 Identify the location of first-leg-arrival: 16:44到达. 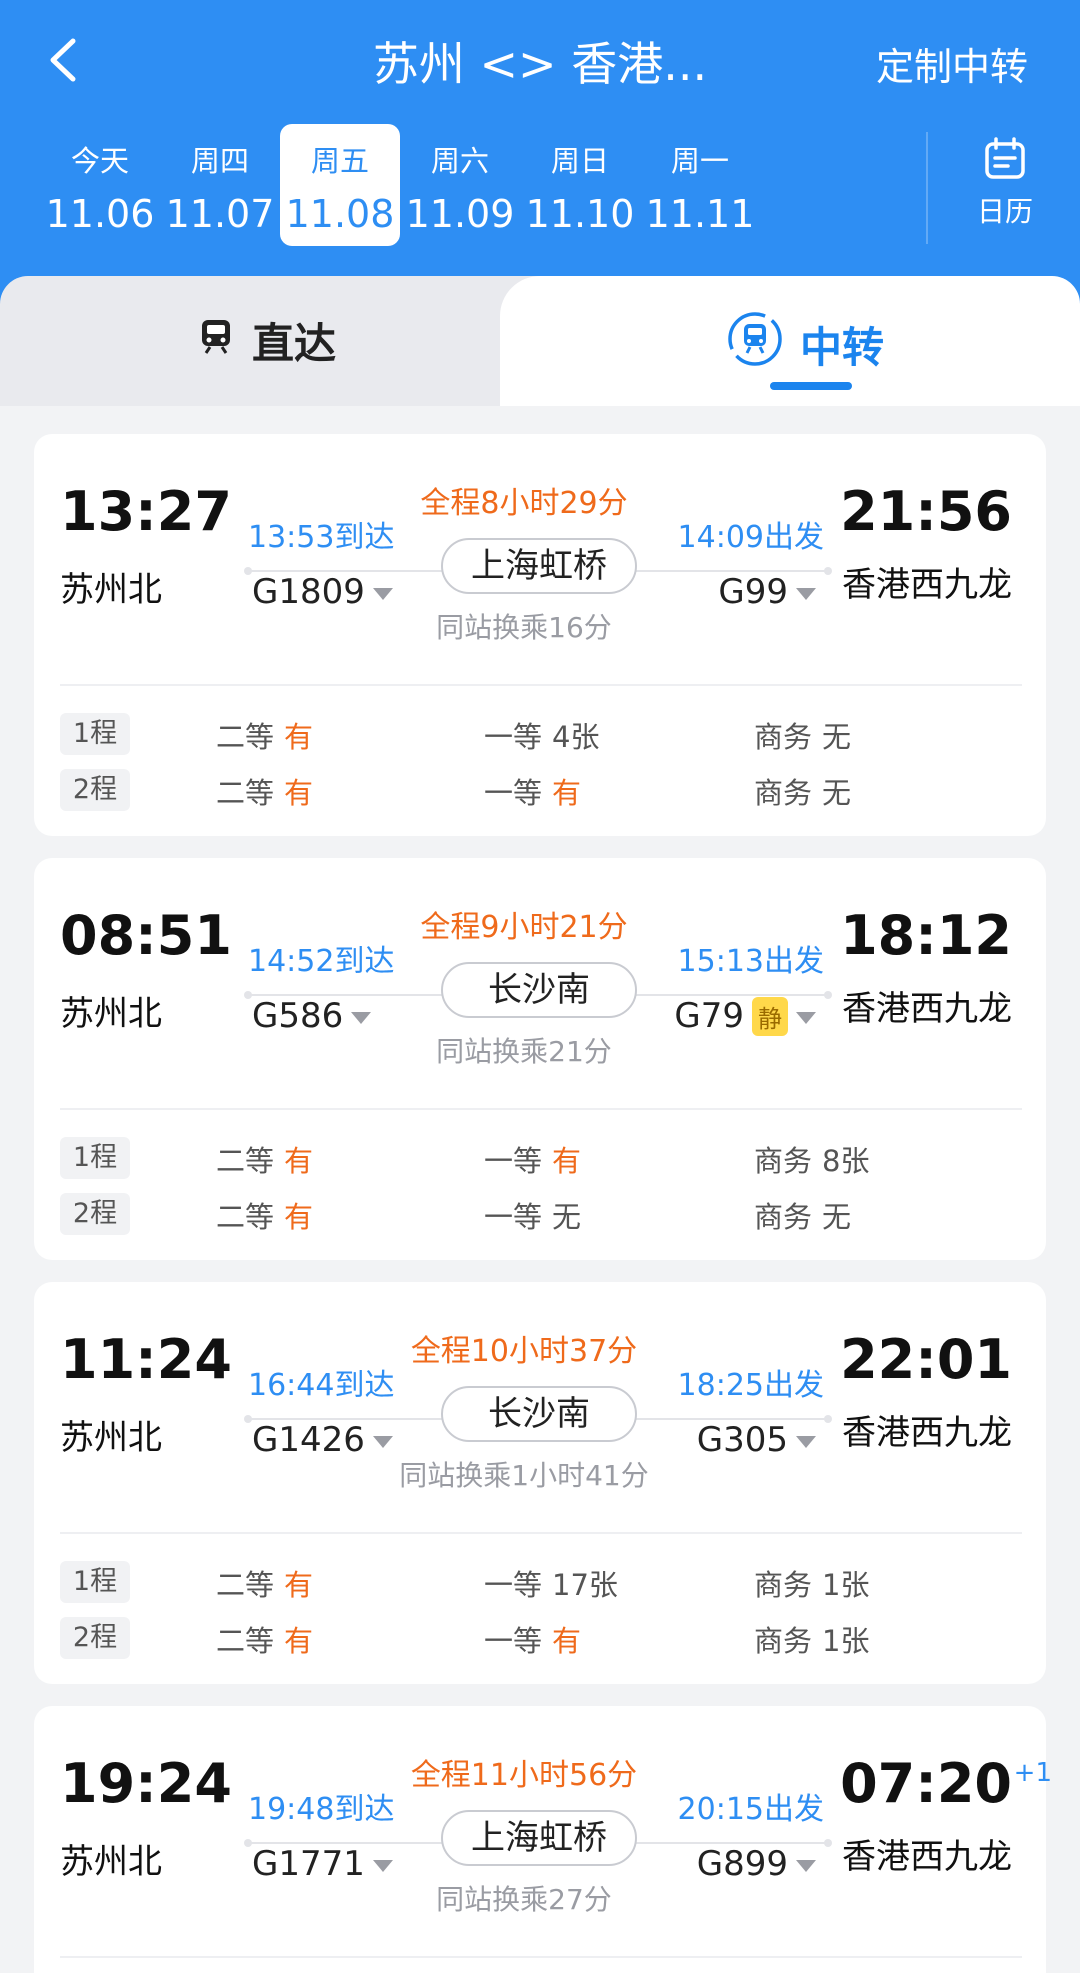
(321, 1385).